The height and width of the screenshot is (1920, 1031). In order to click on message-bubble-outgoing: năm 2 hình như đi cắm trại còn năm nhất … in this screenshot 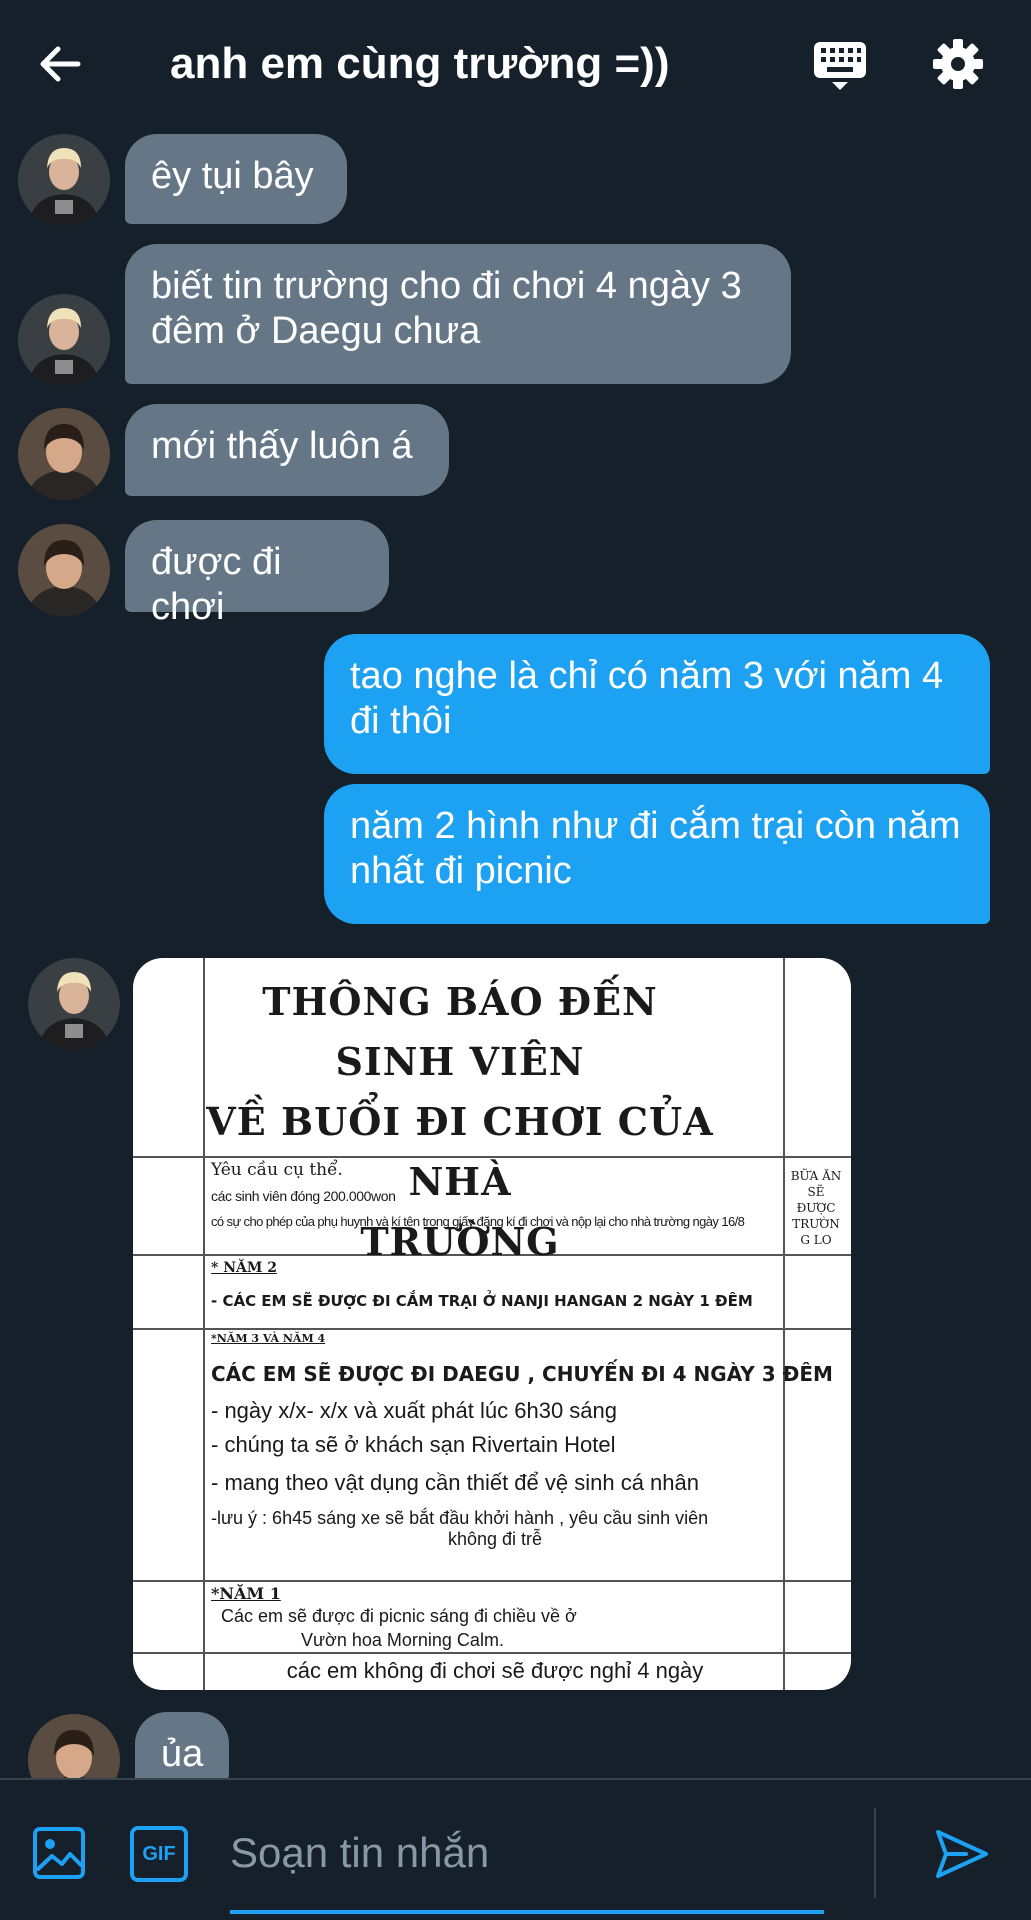, I will do `click(657, 854)`.